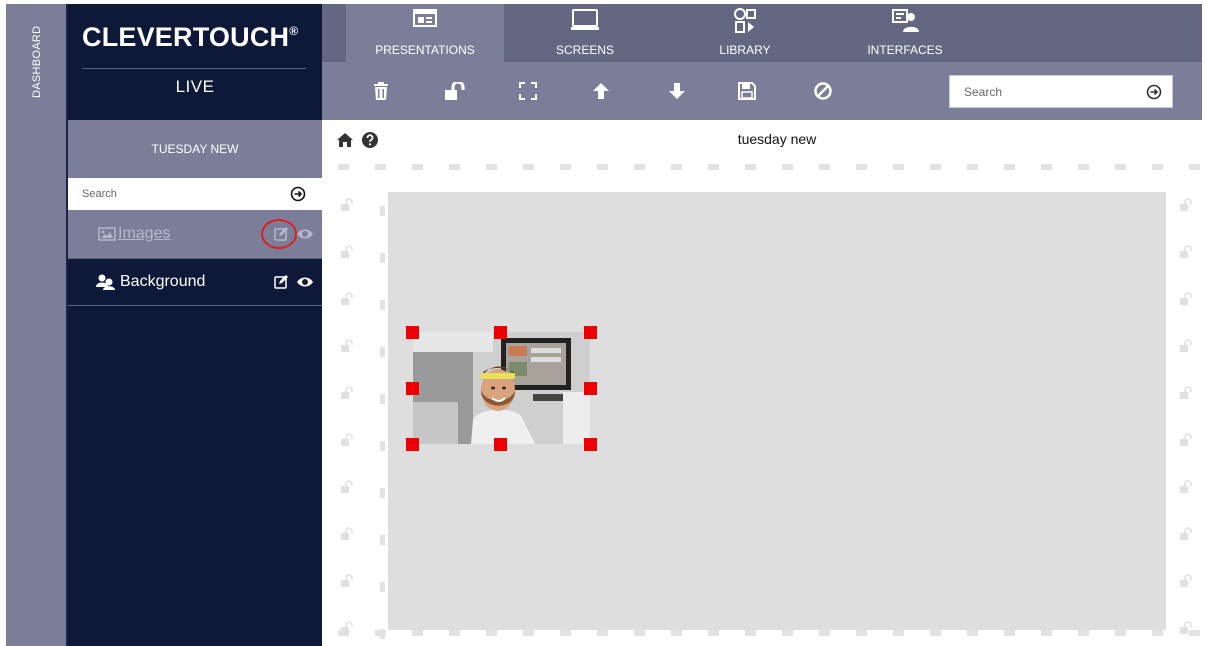 The height and width of the screenshot is (646, 1206). I want to click on photo-person-at-computer, so click(501, 388).